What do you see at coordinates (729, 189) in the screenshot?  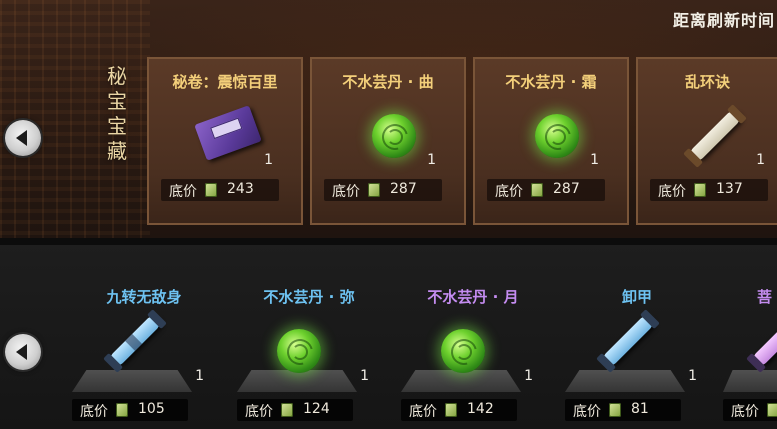 I see `price-value: 137` at bounding box center [729, 189].